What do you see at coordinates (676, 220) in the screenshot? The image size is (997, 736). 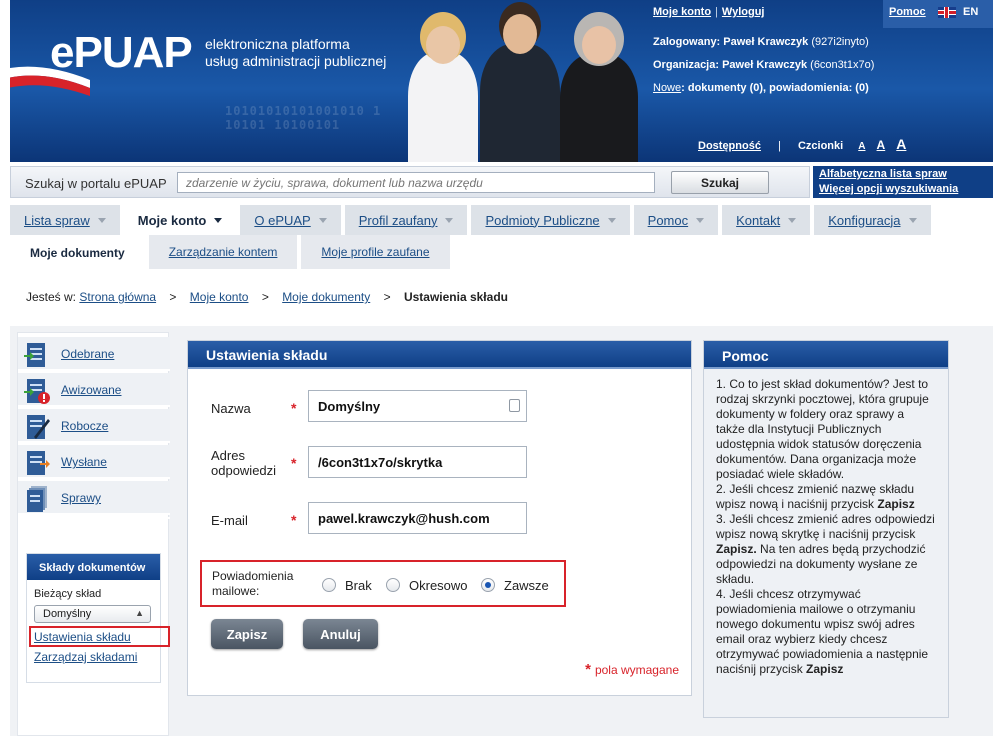 I see `tab-pomoc: Pomoc` at bounding box center [676, 220].